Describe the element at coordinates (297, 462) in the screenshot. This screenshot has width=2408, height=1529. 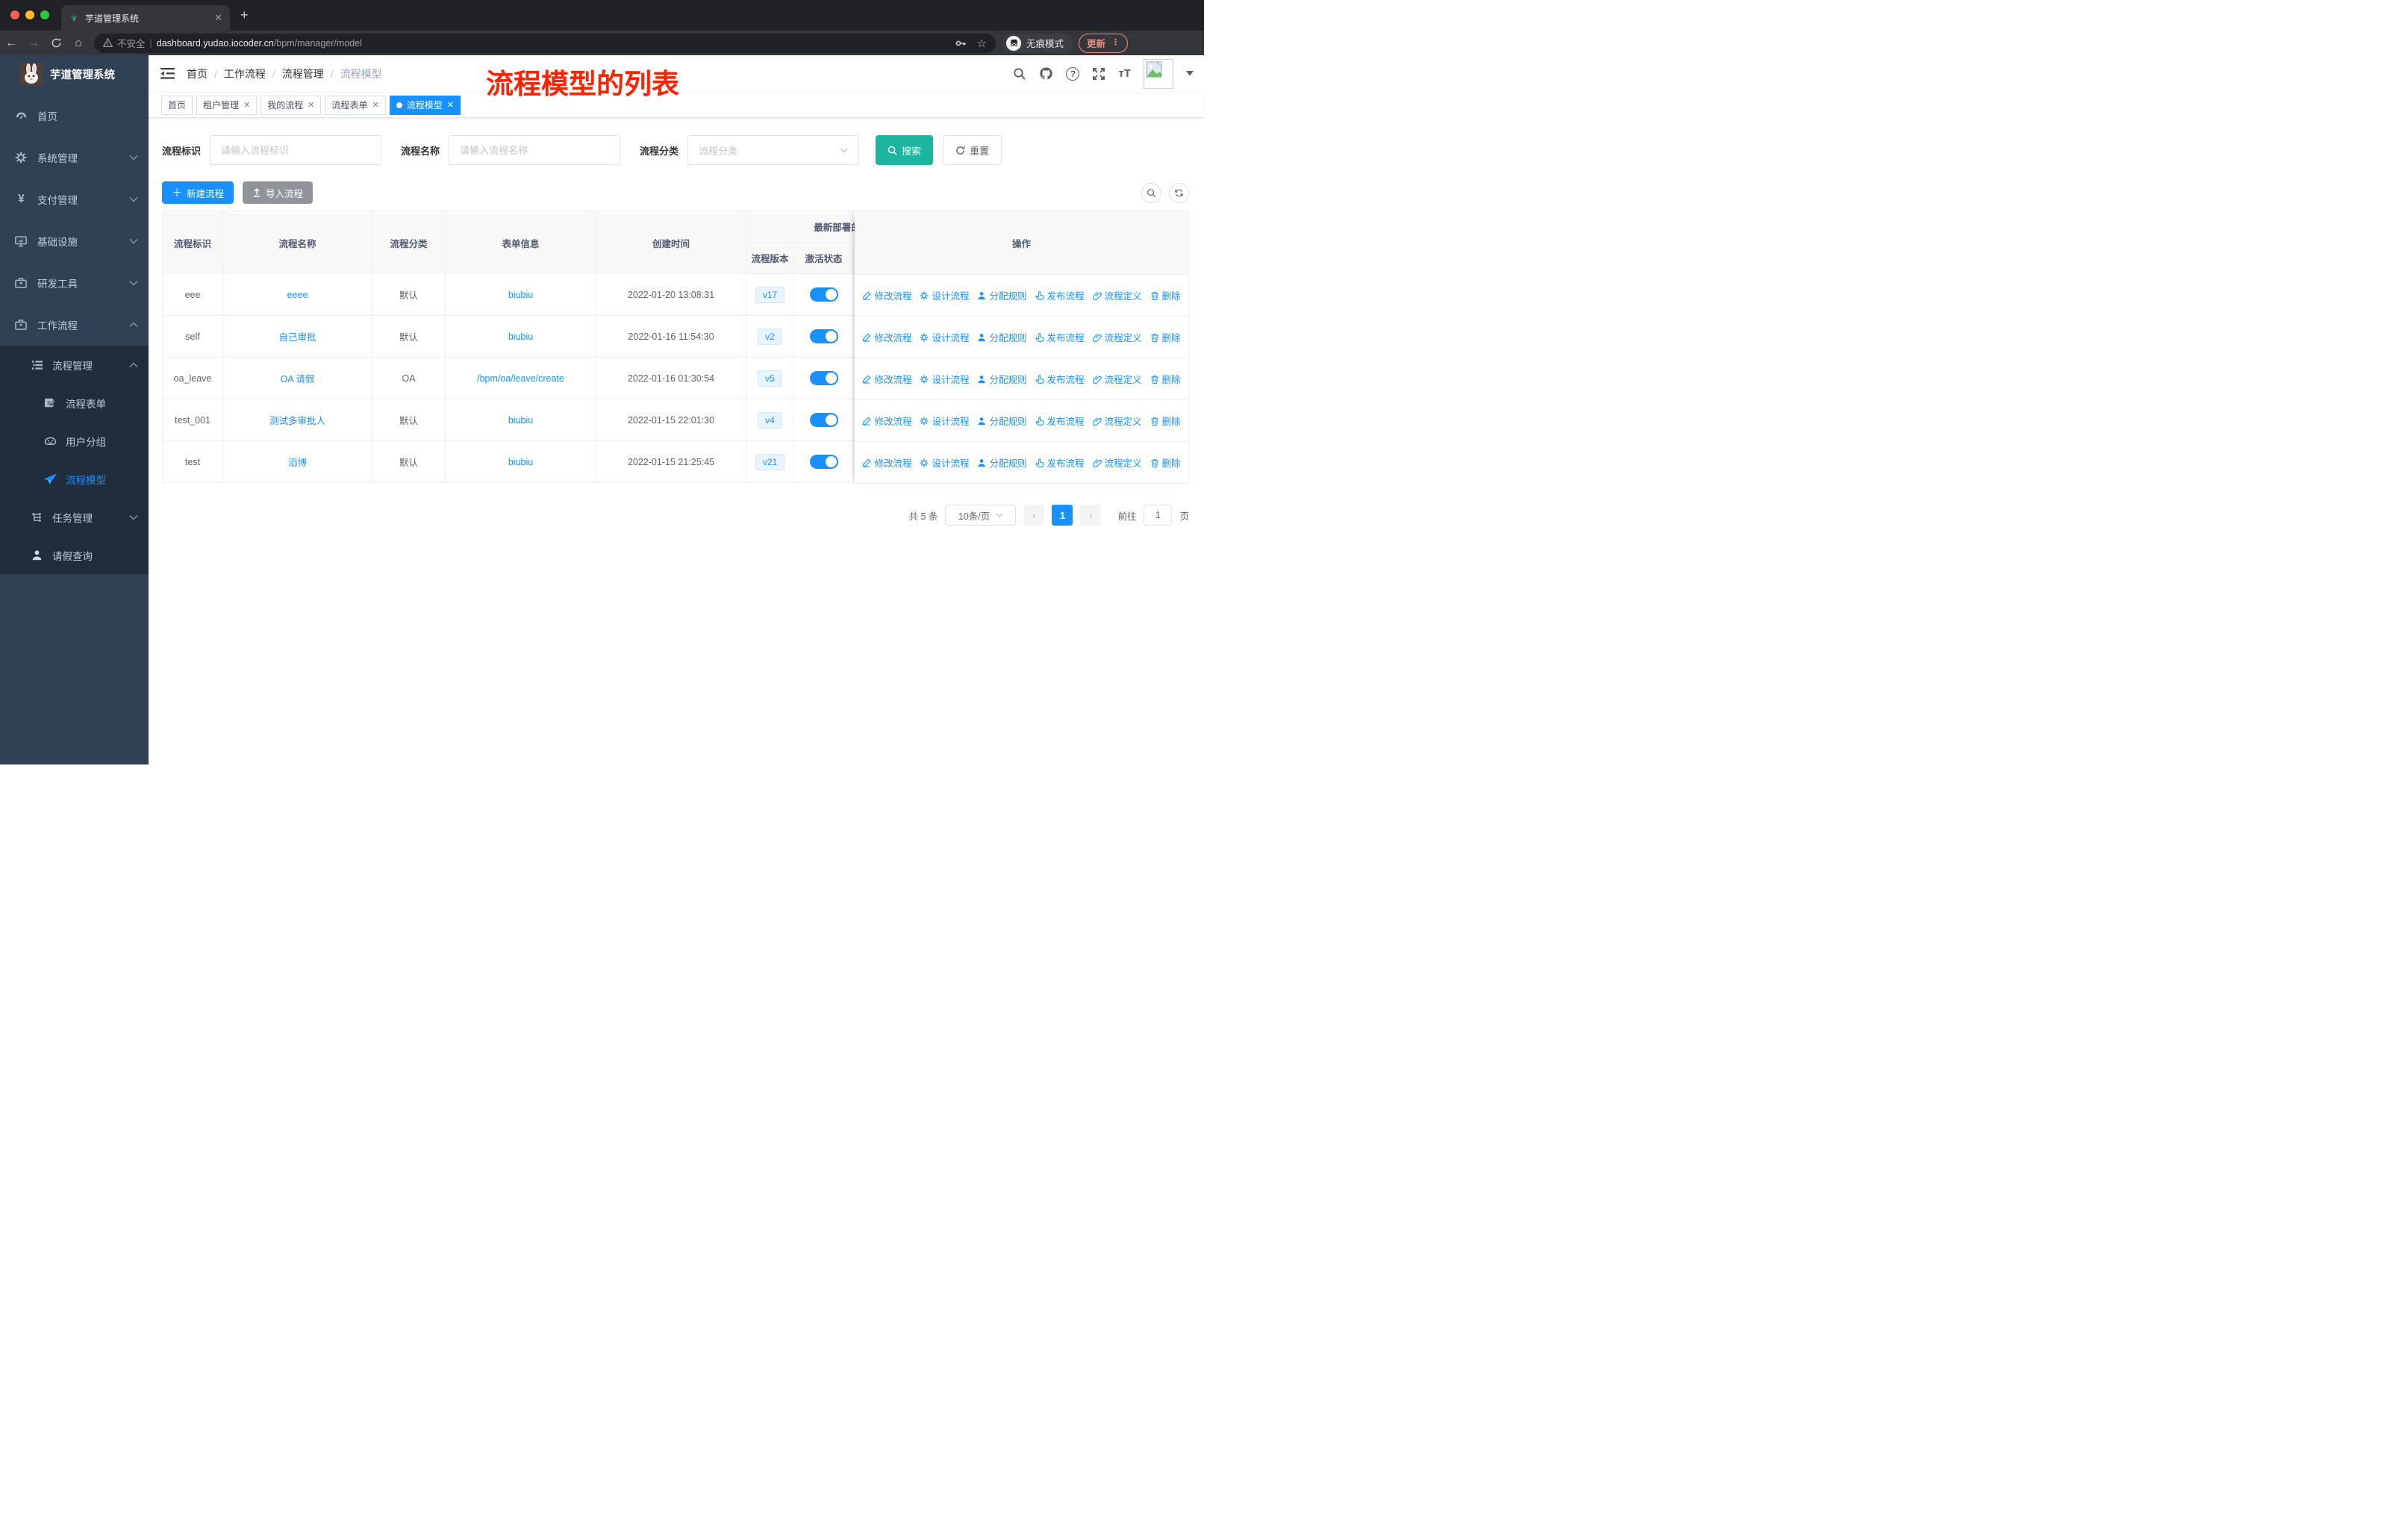
I see `cell-process-name-link: 滔博` at that location.